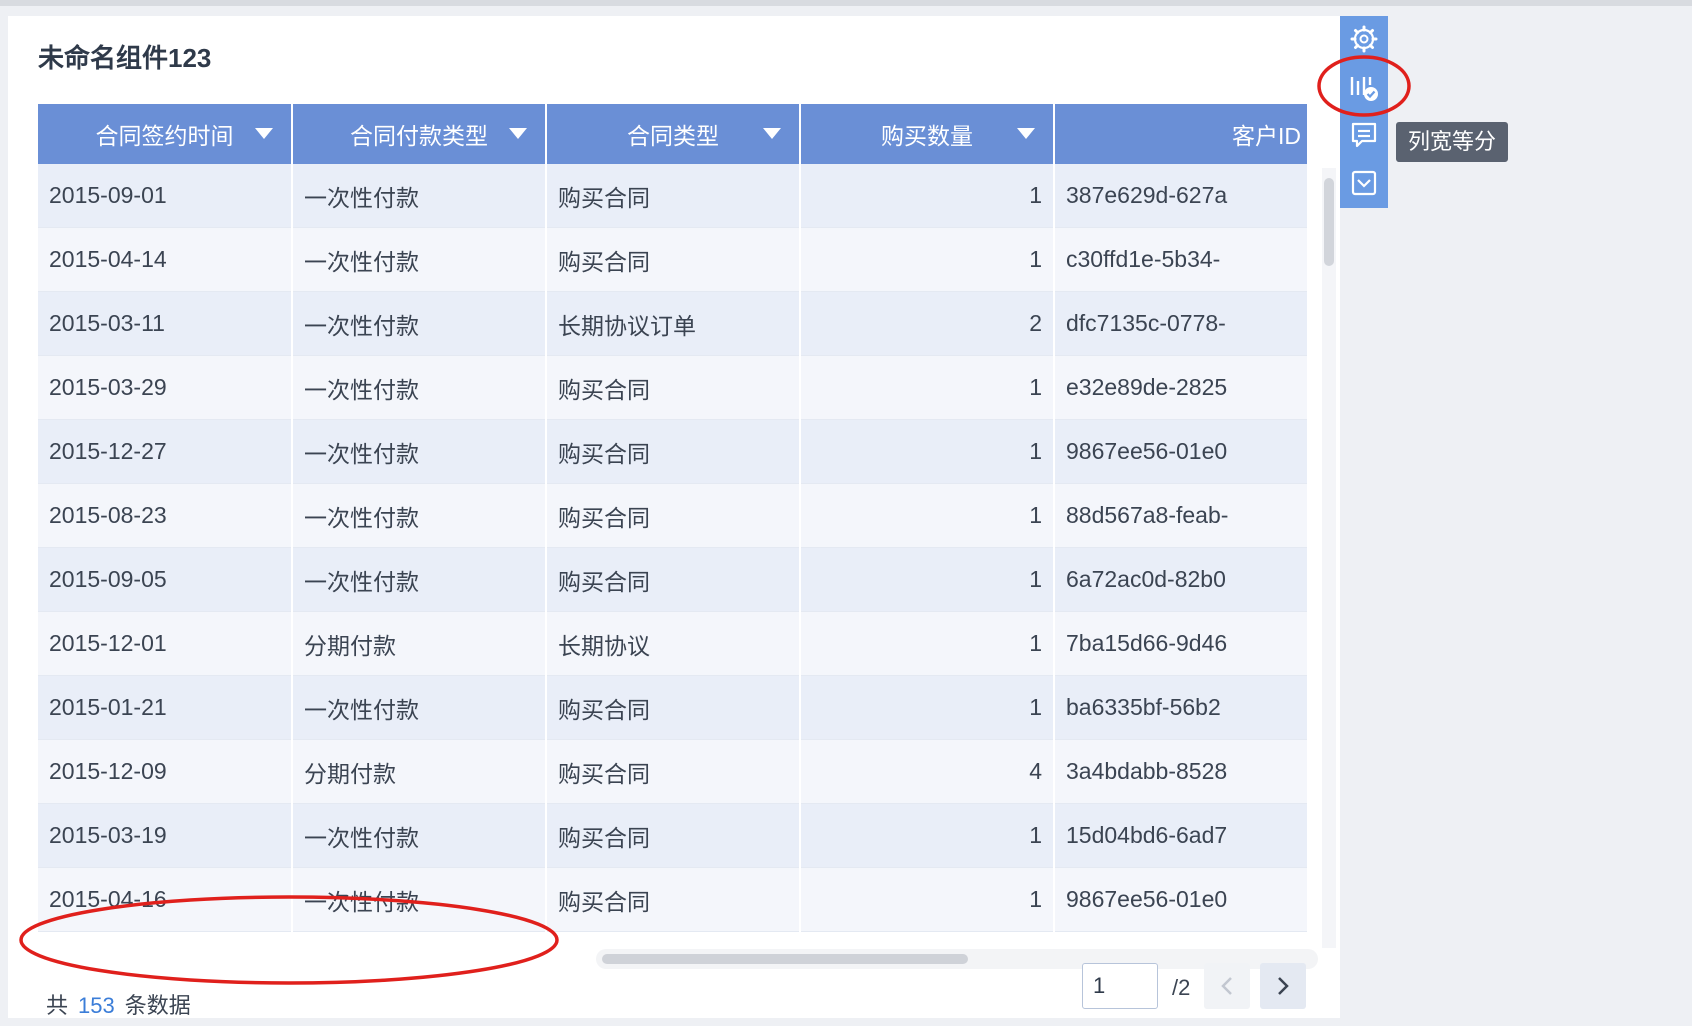  What do you see at coordinates (673, 579) in the screenshot?
I see `table-row: 2015-09-05 一次性付款 购买合同 1 6a72ac0d-82b0` at bounding box center [673, 579].